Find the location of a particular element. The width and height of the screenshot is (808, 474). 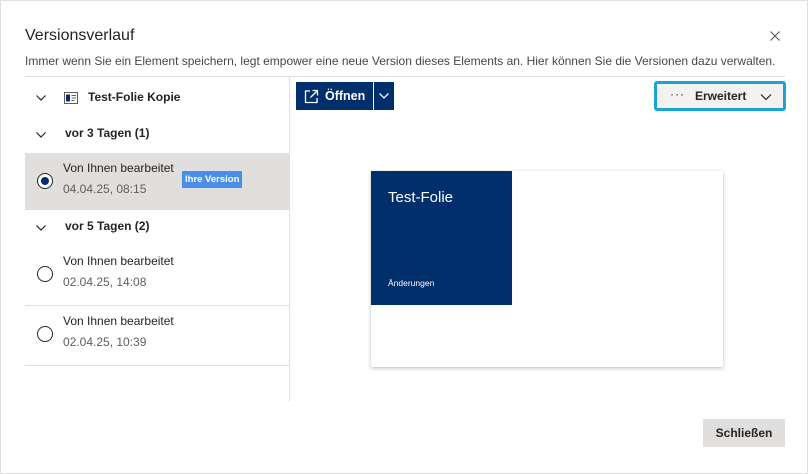

advanced-button: ··· Erweitert is located at coordinates (720, 96).